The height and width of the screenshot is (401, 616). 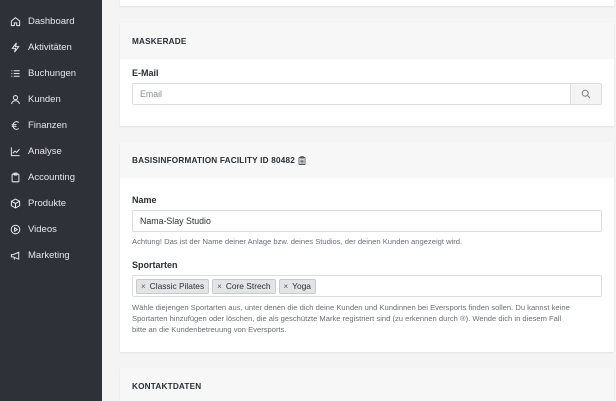 I want to click on basis-title: BASISINFORMATION FACILITY ID 80482, so click(x=213, y=160).